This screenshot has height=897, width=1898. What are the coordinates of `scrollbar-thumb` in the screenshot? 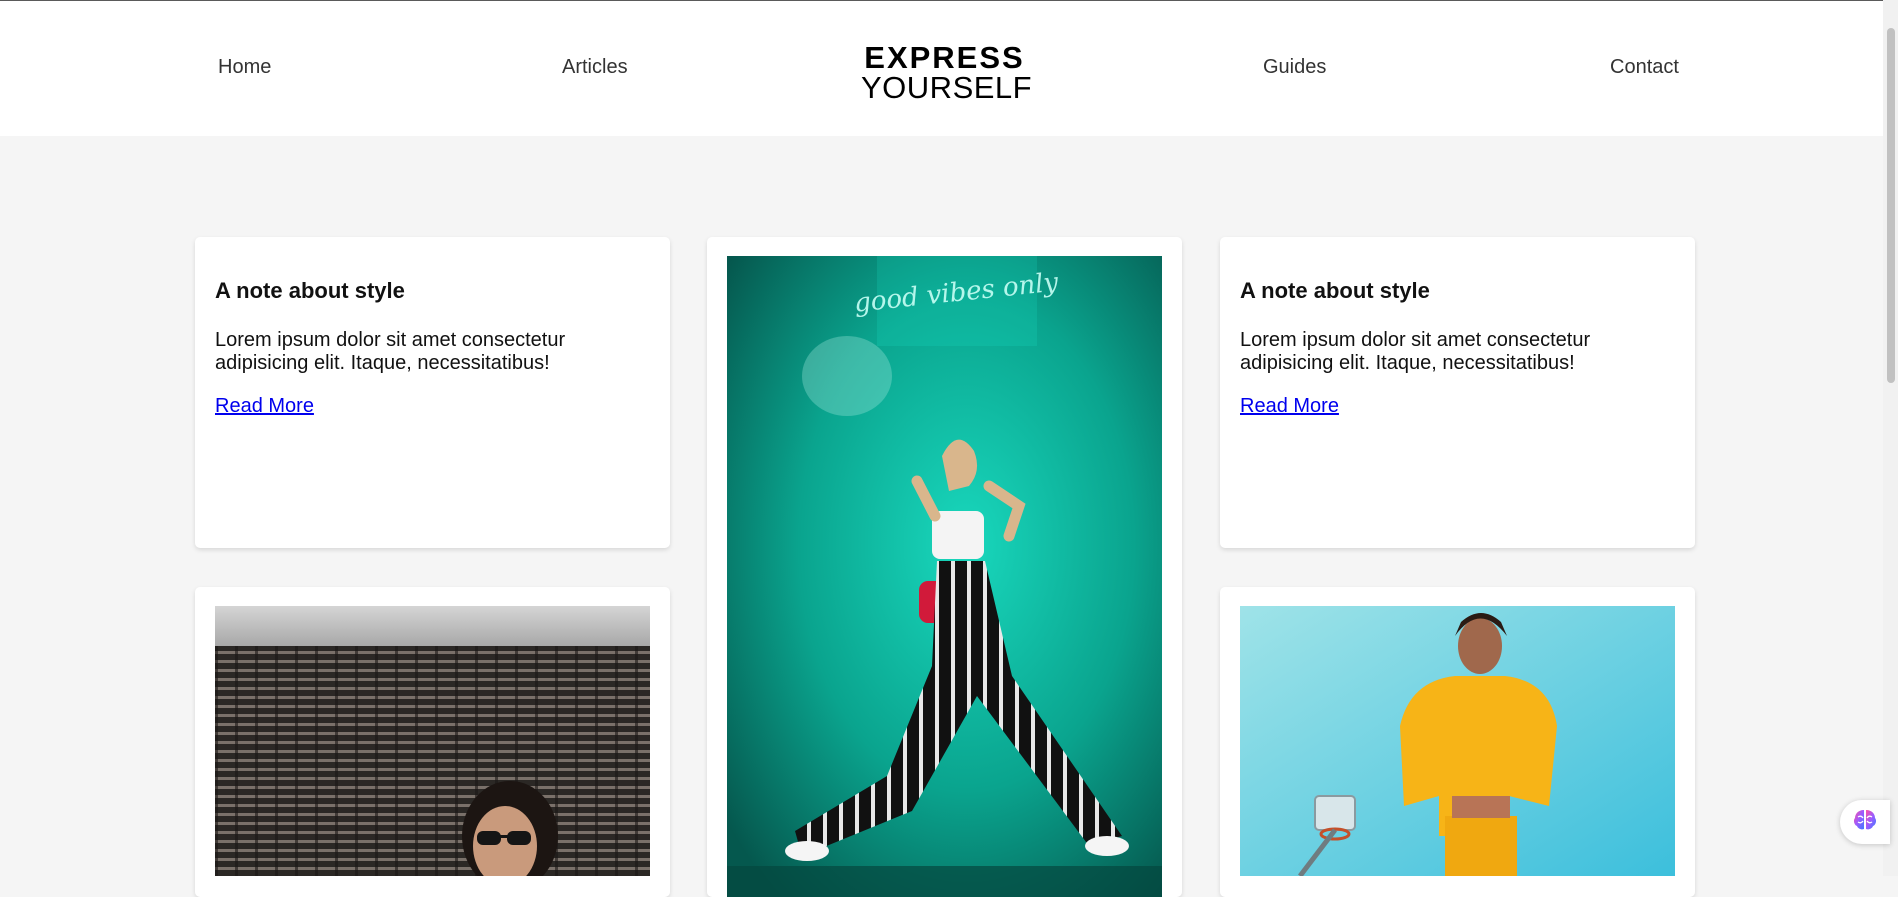 It's located at (1891, 205).